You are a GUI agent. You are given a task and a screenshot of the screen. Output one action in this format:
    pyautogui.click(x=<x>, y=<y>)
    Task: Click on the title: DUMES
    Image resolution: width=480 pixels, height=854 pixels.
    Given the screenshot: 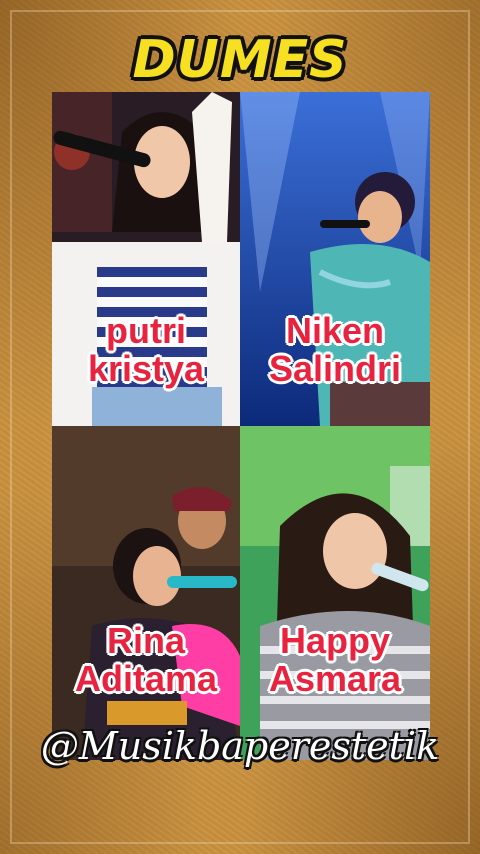 What is the action you would take?
    pyautogui.click(x=240, y=60)
    